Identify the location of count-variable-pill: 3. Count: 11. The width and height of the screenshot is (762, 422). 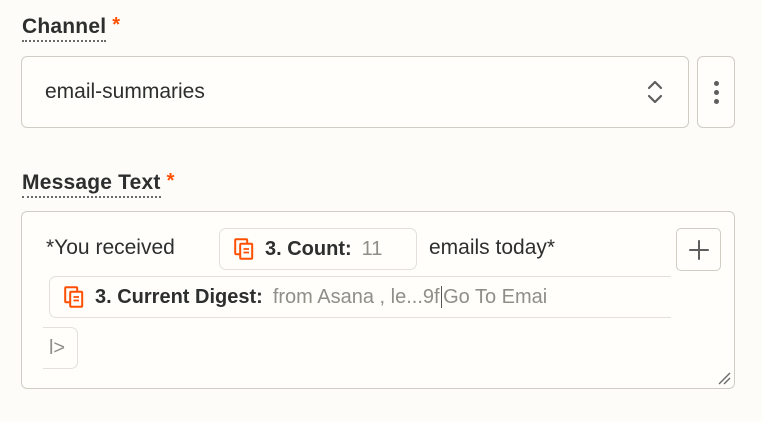
(318, 249).